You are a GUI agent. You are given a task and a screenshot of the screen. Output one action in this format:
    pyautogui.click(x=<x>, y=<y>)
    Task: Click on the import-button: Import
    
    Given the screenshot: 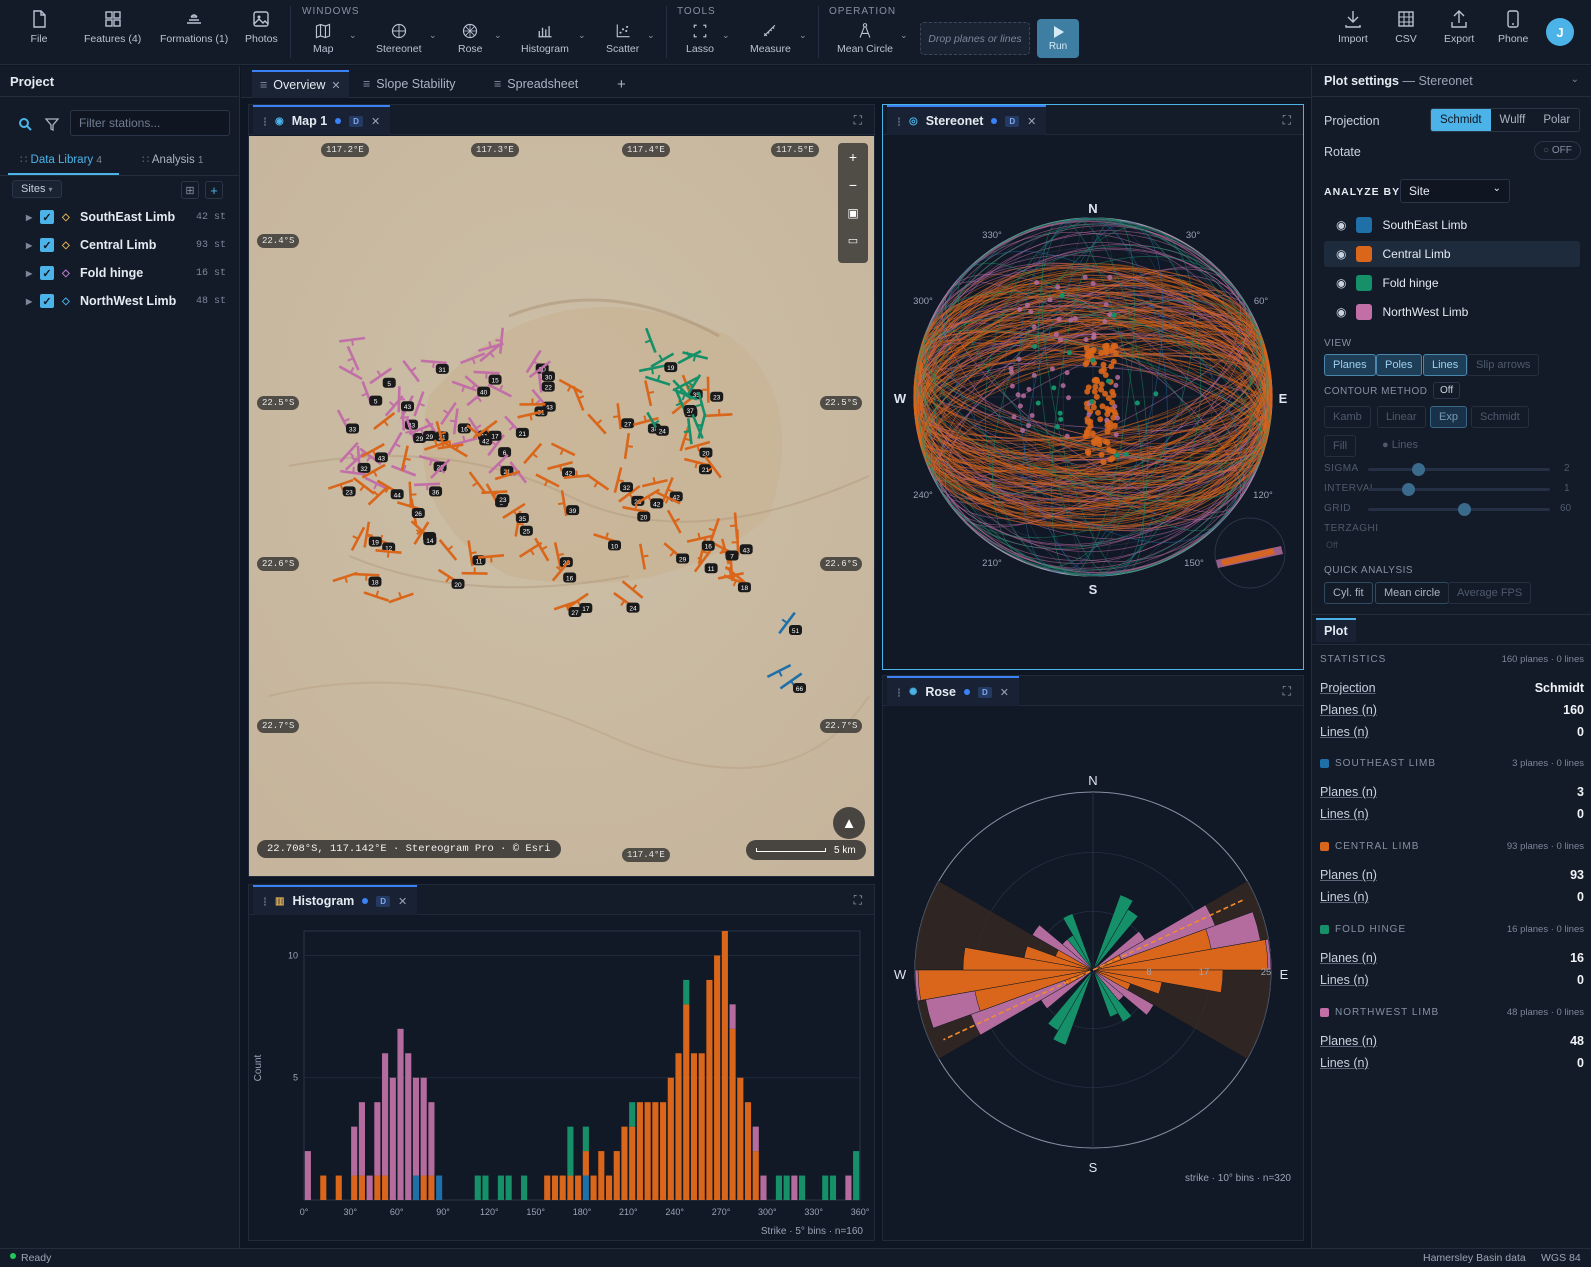 What is the action you would take?
    pyautogui.click(x=1353, y=26)
    